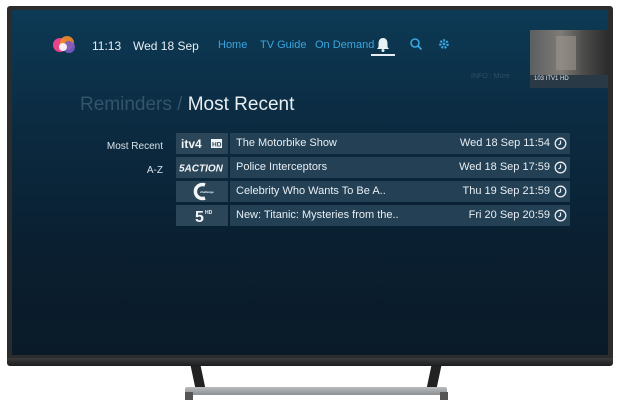 This screenshot has height=407, width=620. What do you see at coordinates (310, 362) in the screenshot?
I see `tv-bezel-bottom` at bounding box center [310, 362].